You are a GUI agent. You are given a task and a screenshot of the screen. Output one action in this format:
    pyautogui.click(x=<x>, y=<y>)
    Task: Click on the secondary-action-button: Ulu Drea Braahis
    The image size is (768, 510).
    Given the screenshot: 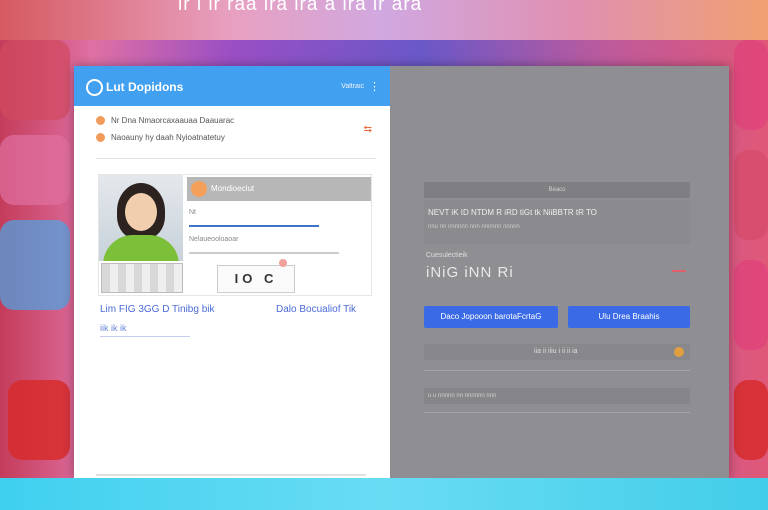 What is the action you would take?
    pyautogui.click(x=629, y=317)
    